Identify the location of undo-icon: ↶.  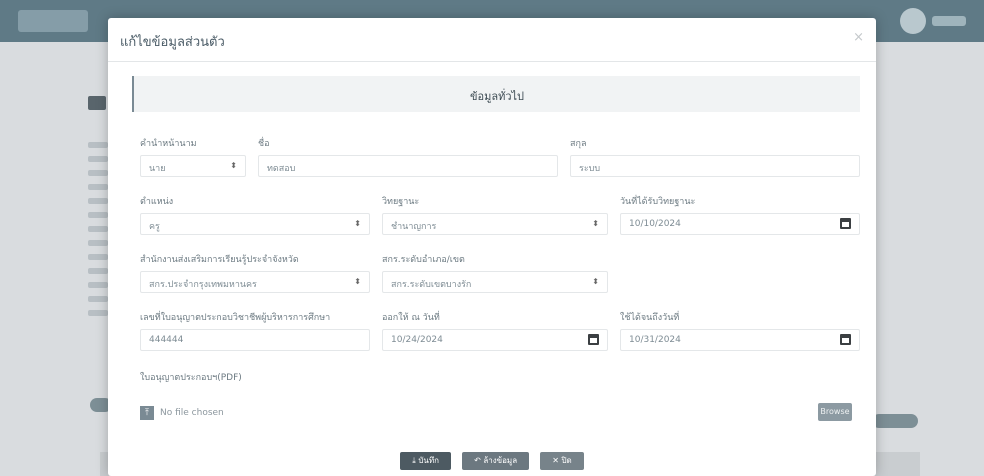
(479, 460).